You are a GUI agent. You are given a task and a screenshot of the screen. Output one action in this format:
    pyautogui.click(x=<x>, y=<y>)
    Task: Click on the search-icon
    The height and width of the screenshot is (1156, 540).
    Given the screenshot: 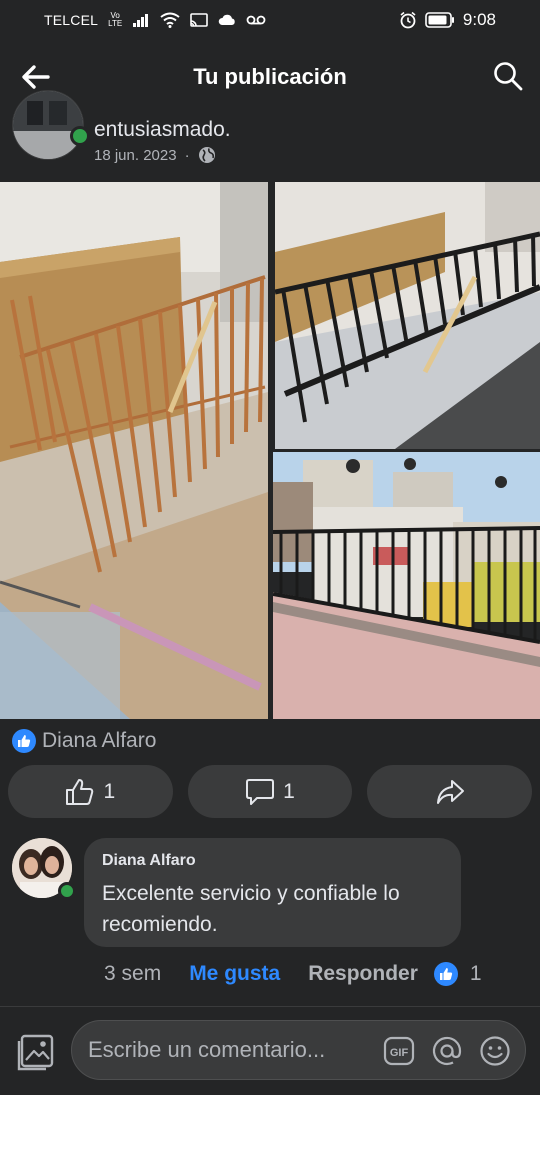 What is the action you would take?
    pyautogui.click(x=508, y=76)
    